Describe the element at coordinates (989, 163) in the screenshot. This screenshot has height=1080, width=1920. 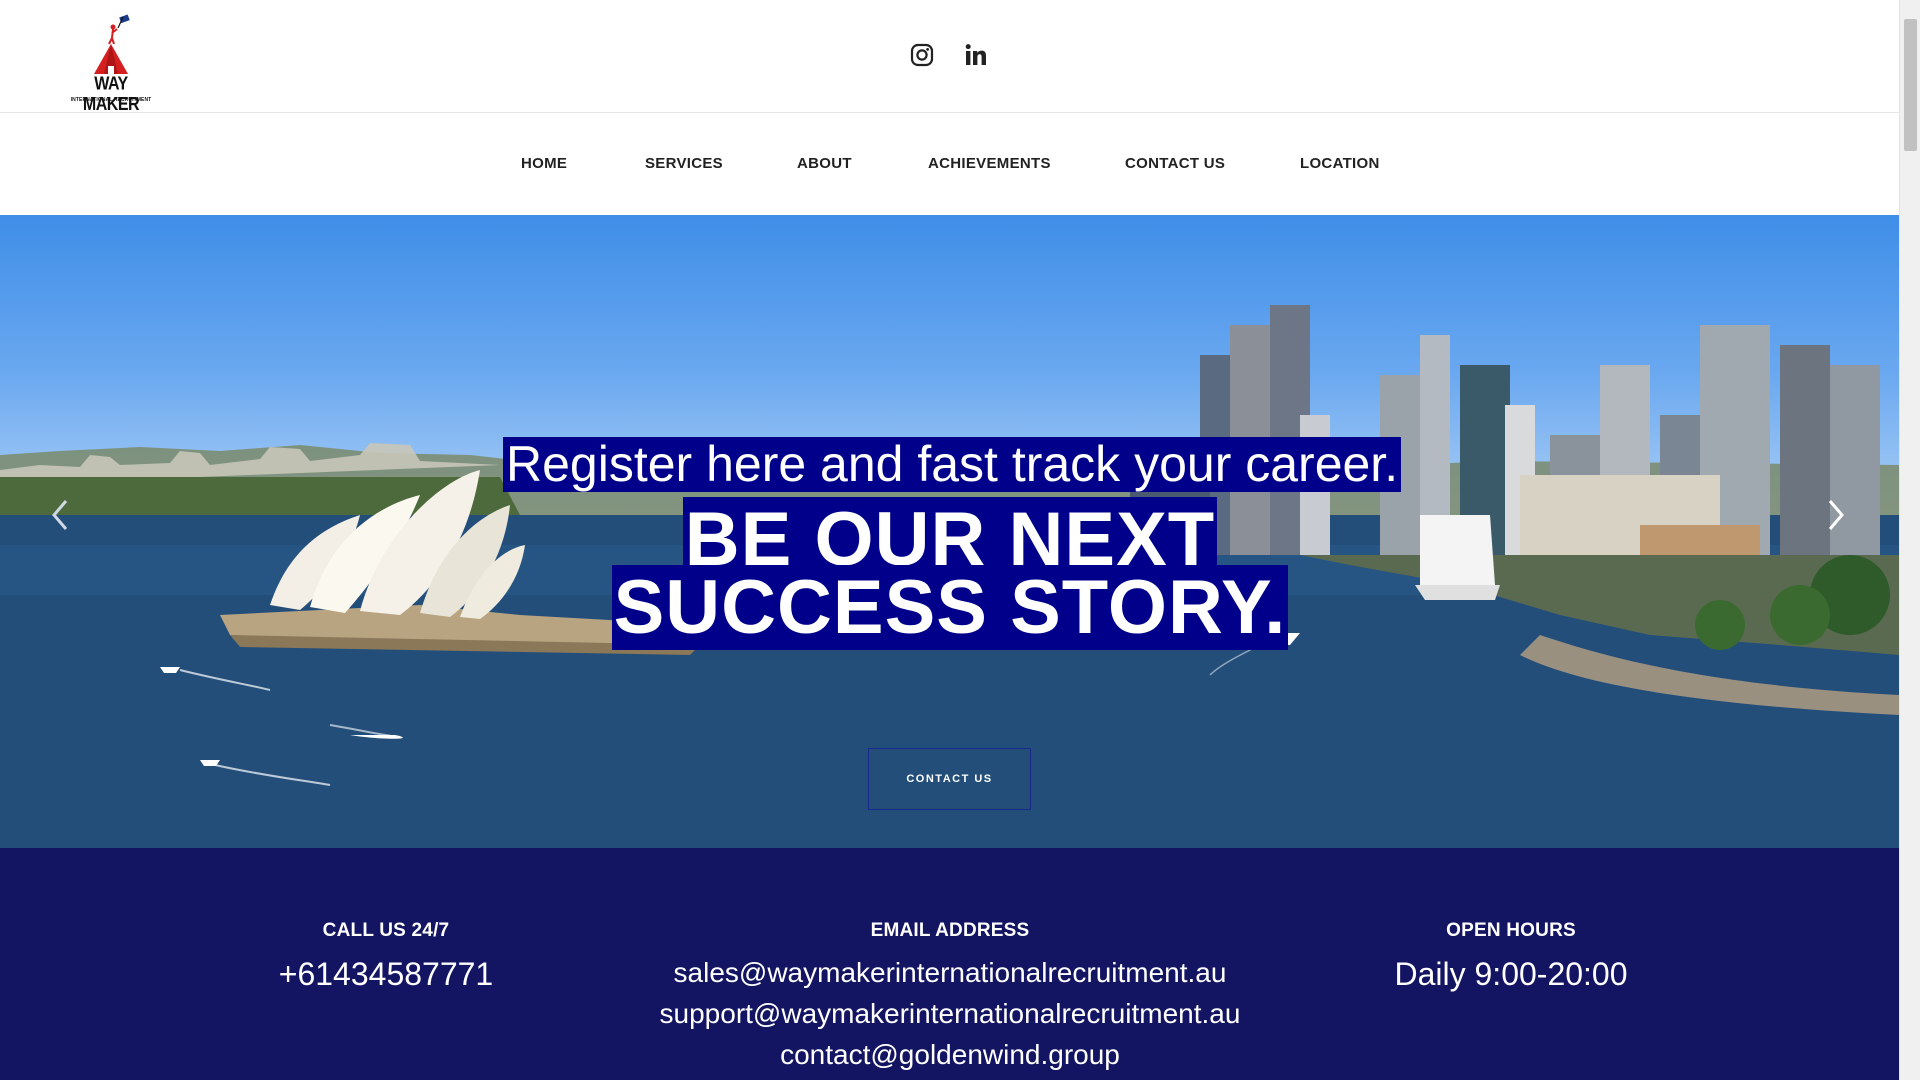
I see `nav-item-achievements: ACHIEVEMENTS` at that location.